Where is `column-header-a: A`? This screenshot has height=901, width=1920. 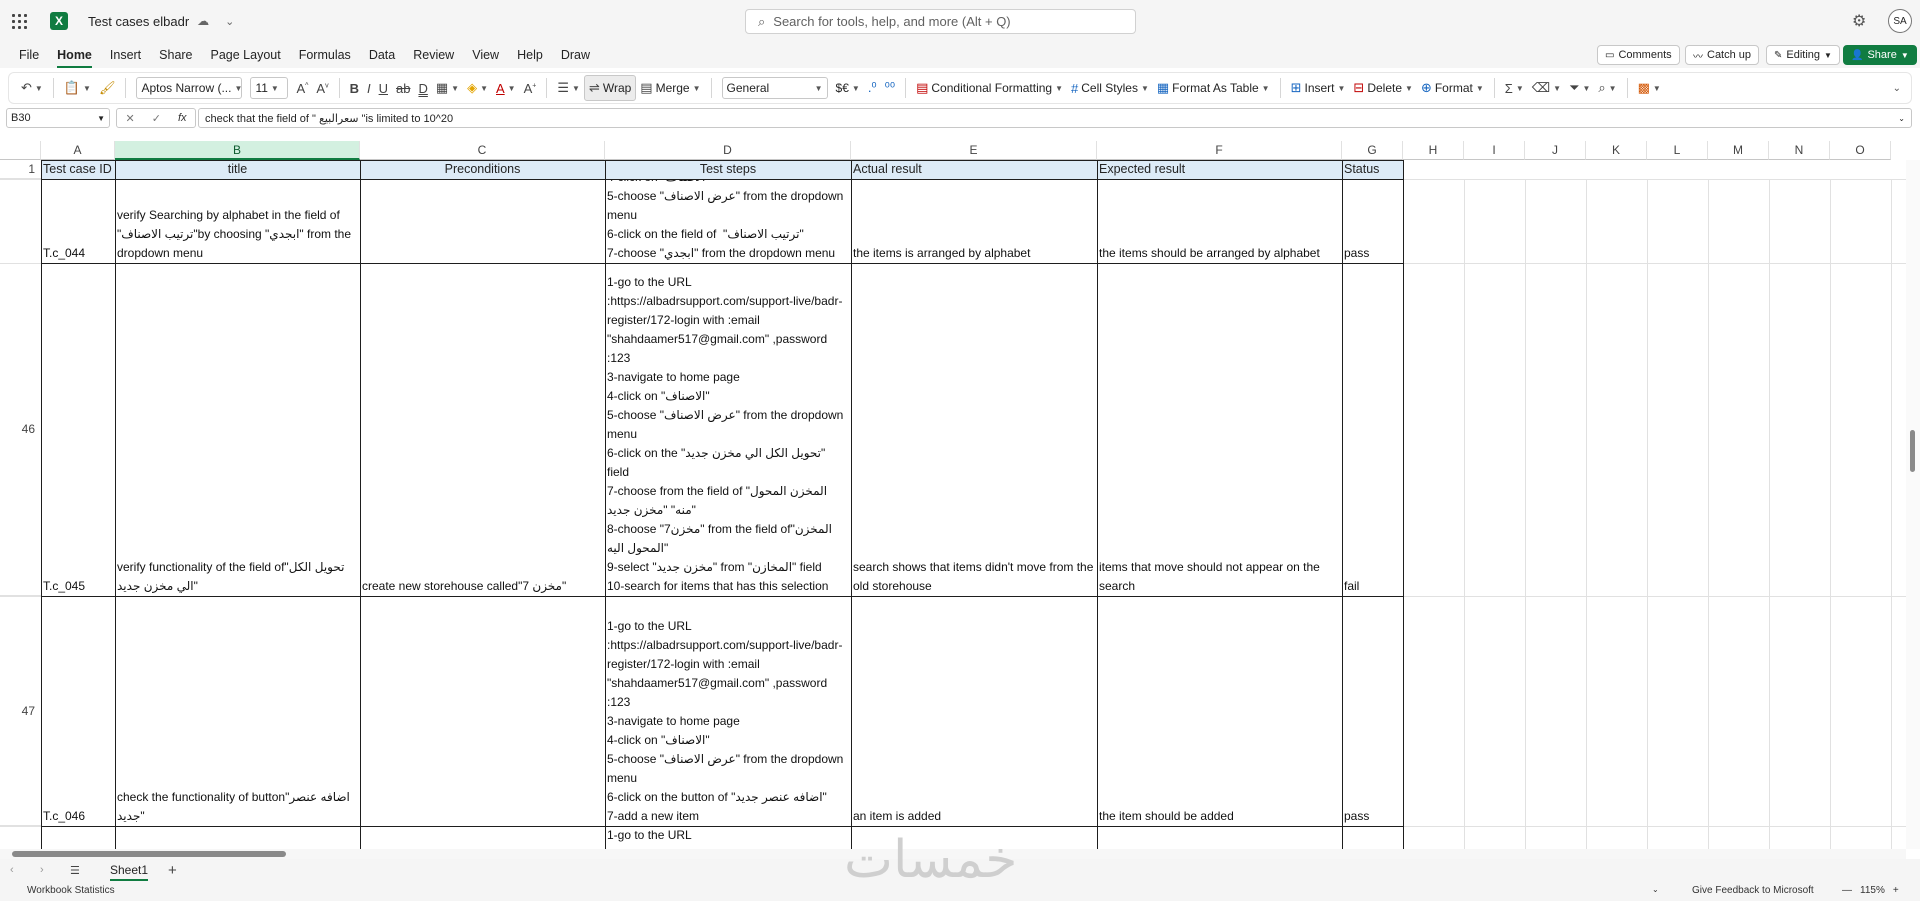
column-header-a: A is located at coordinates (78, 150).